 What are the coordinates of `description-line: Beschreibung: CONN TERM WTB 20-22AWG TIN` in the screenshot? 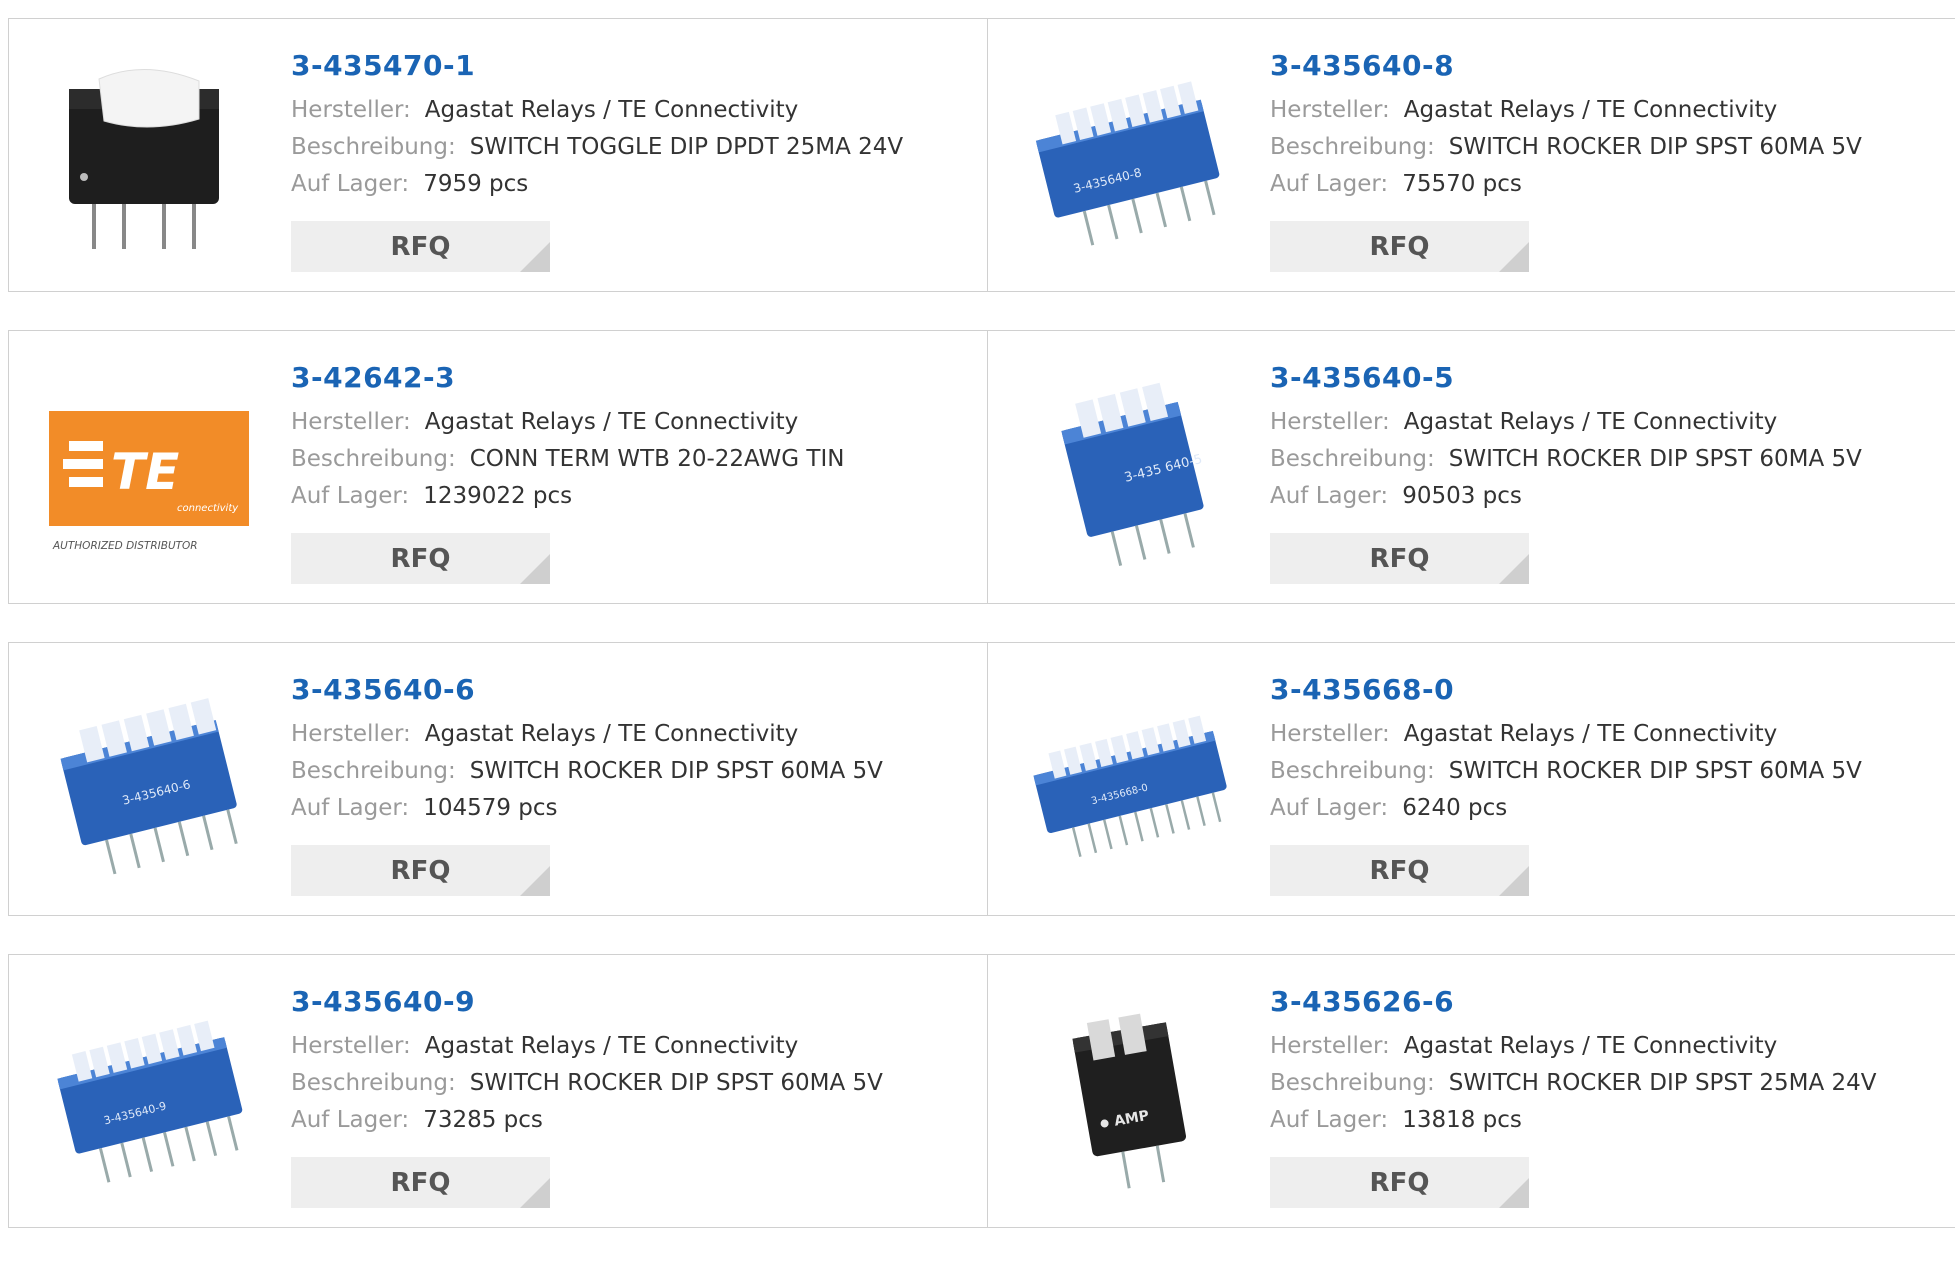 It's located at (567, 459).